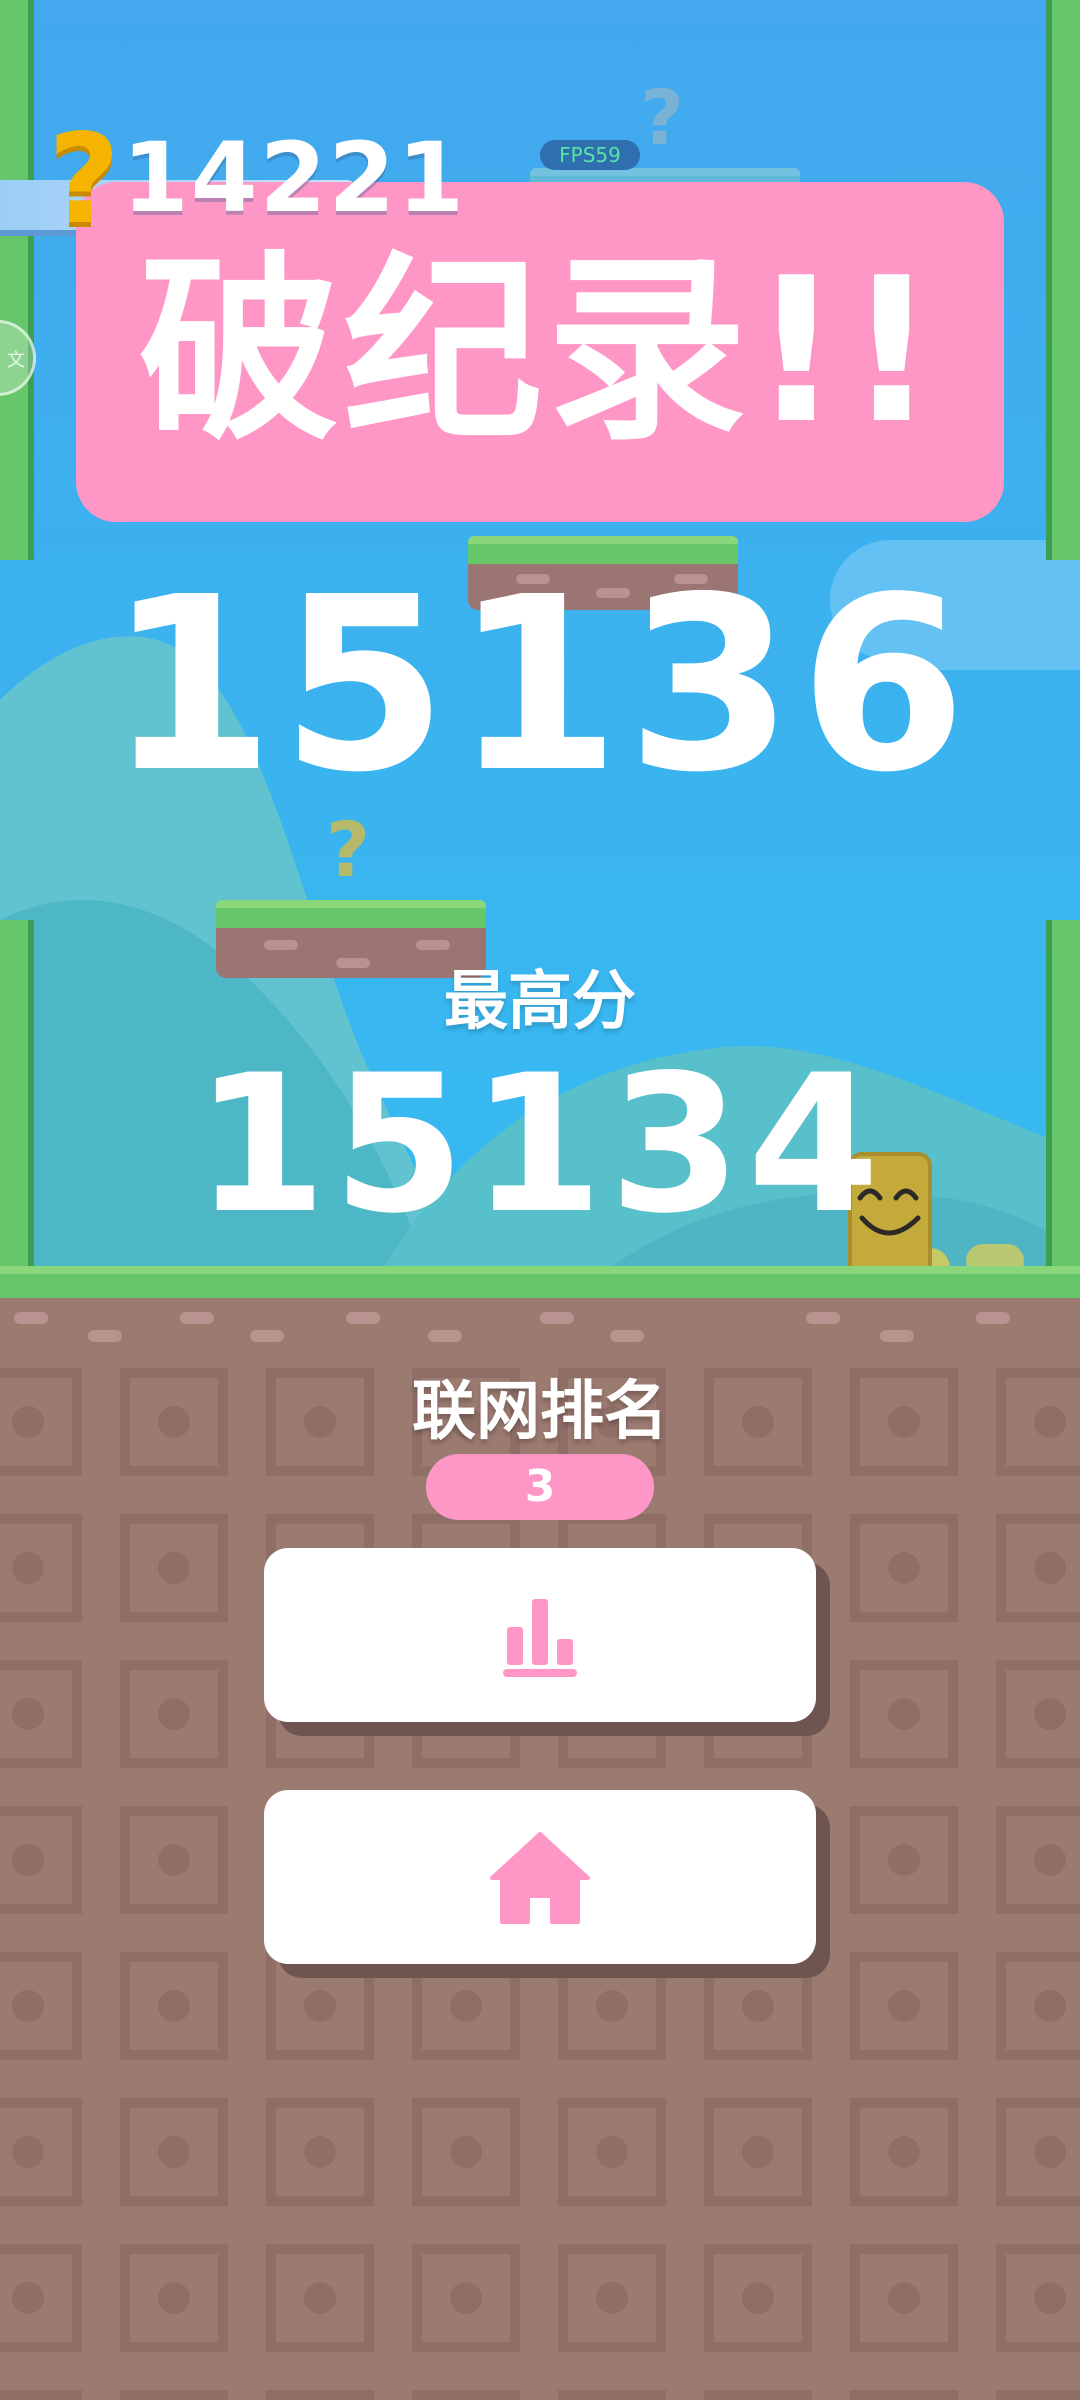 This screenshot has height=2400, width=1080. What do you see at coordinates (540, 685) in the screenshot?
I see `current-score: 15136` at bounding box center [540, 685].